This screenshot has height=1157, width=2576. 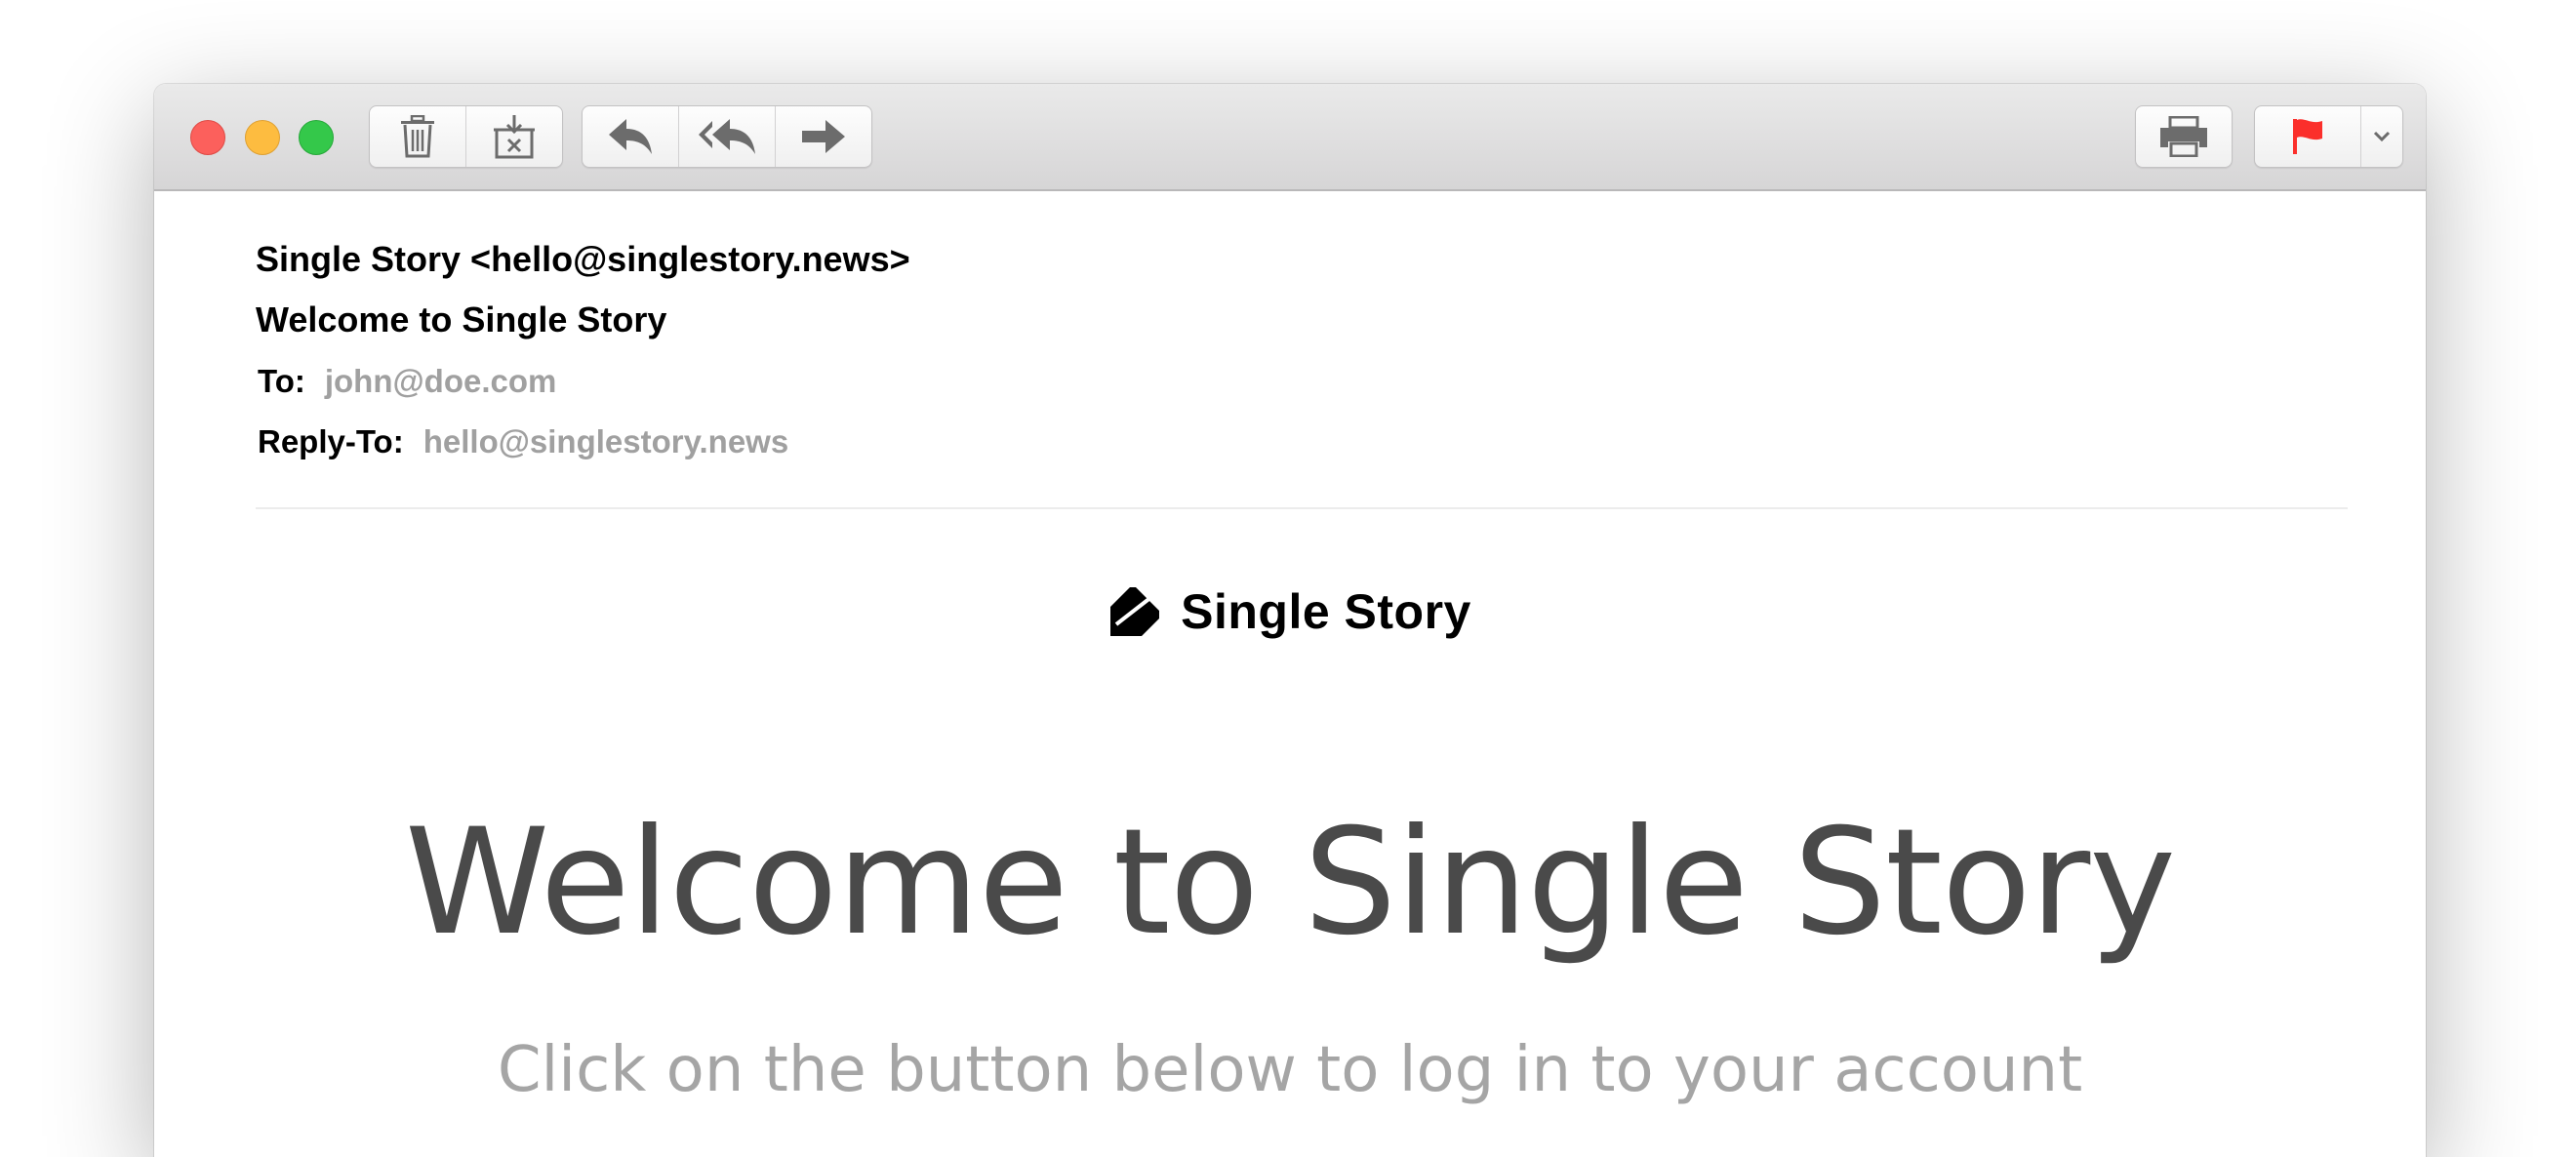 I want to click on print-icon, so click(x=2183, y=136).